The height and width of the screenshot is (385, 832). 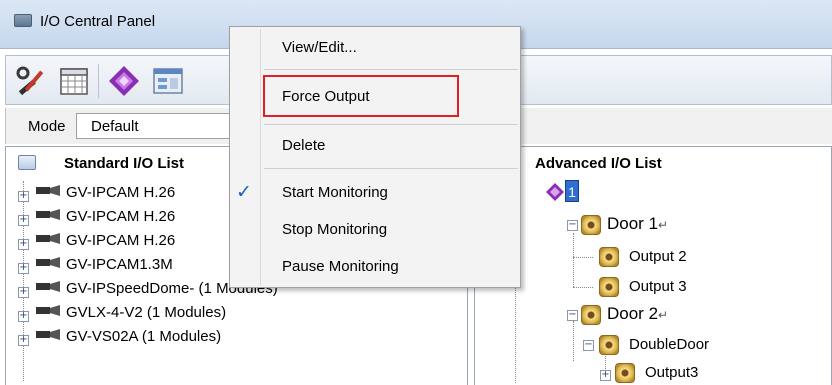 I want to click on list-item: + GV-VS02A (1 Modules), so click(x=236, y=337).